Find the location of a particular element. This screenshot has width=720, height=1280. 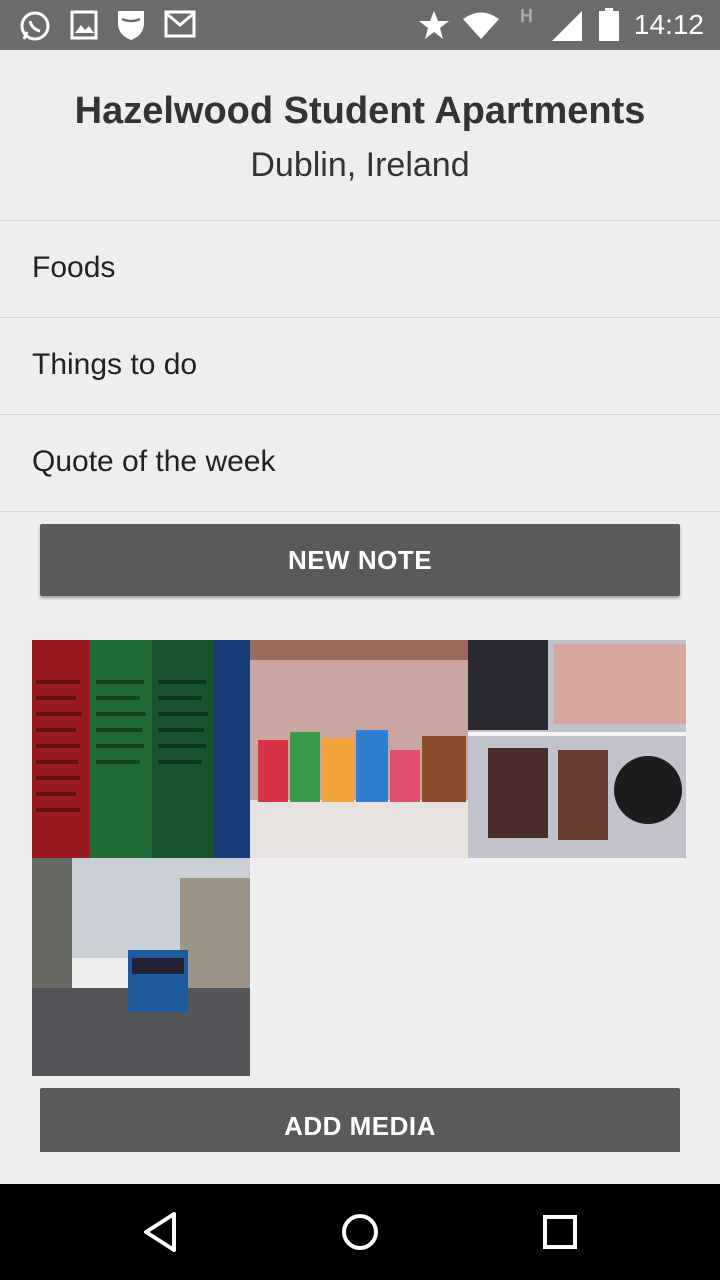

apartment-list-photo is located at coordinates (141, 749).